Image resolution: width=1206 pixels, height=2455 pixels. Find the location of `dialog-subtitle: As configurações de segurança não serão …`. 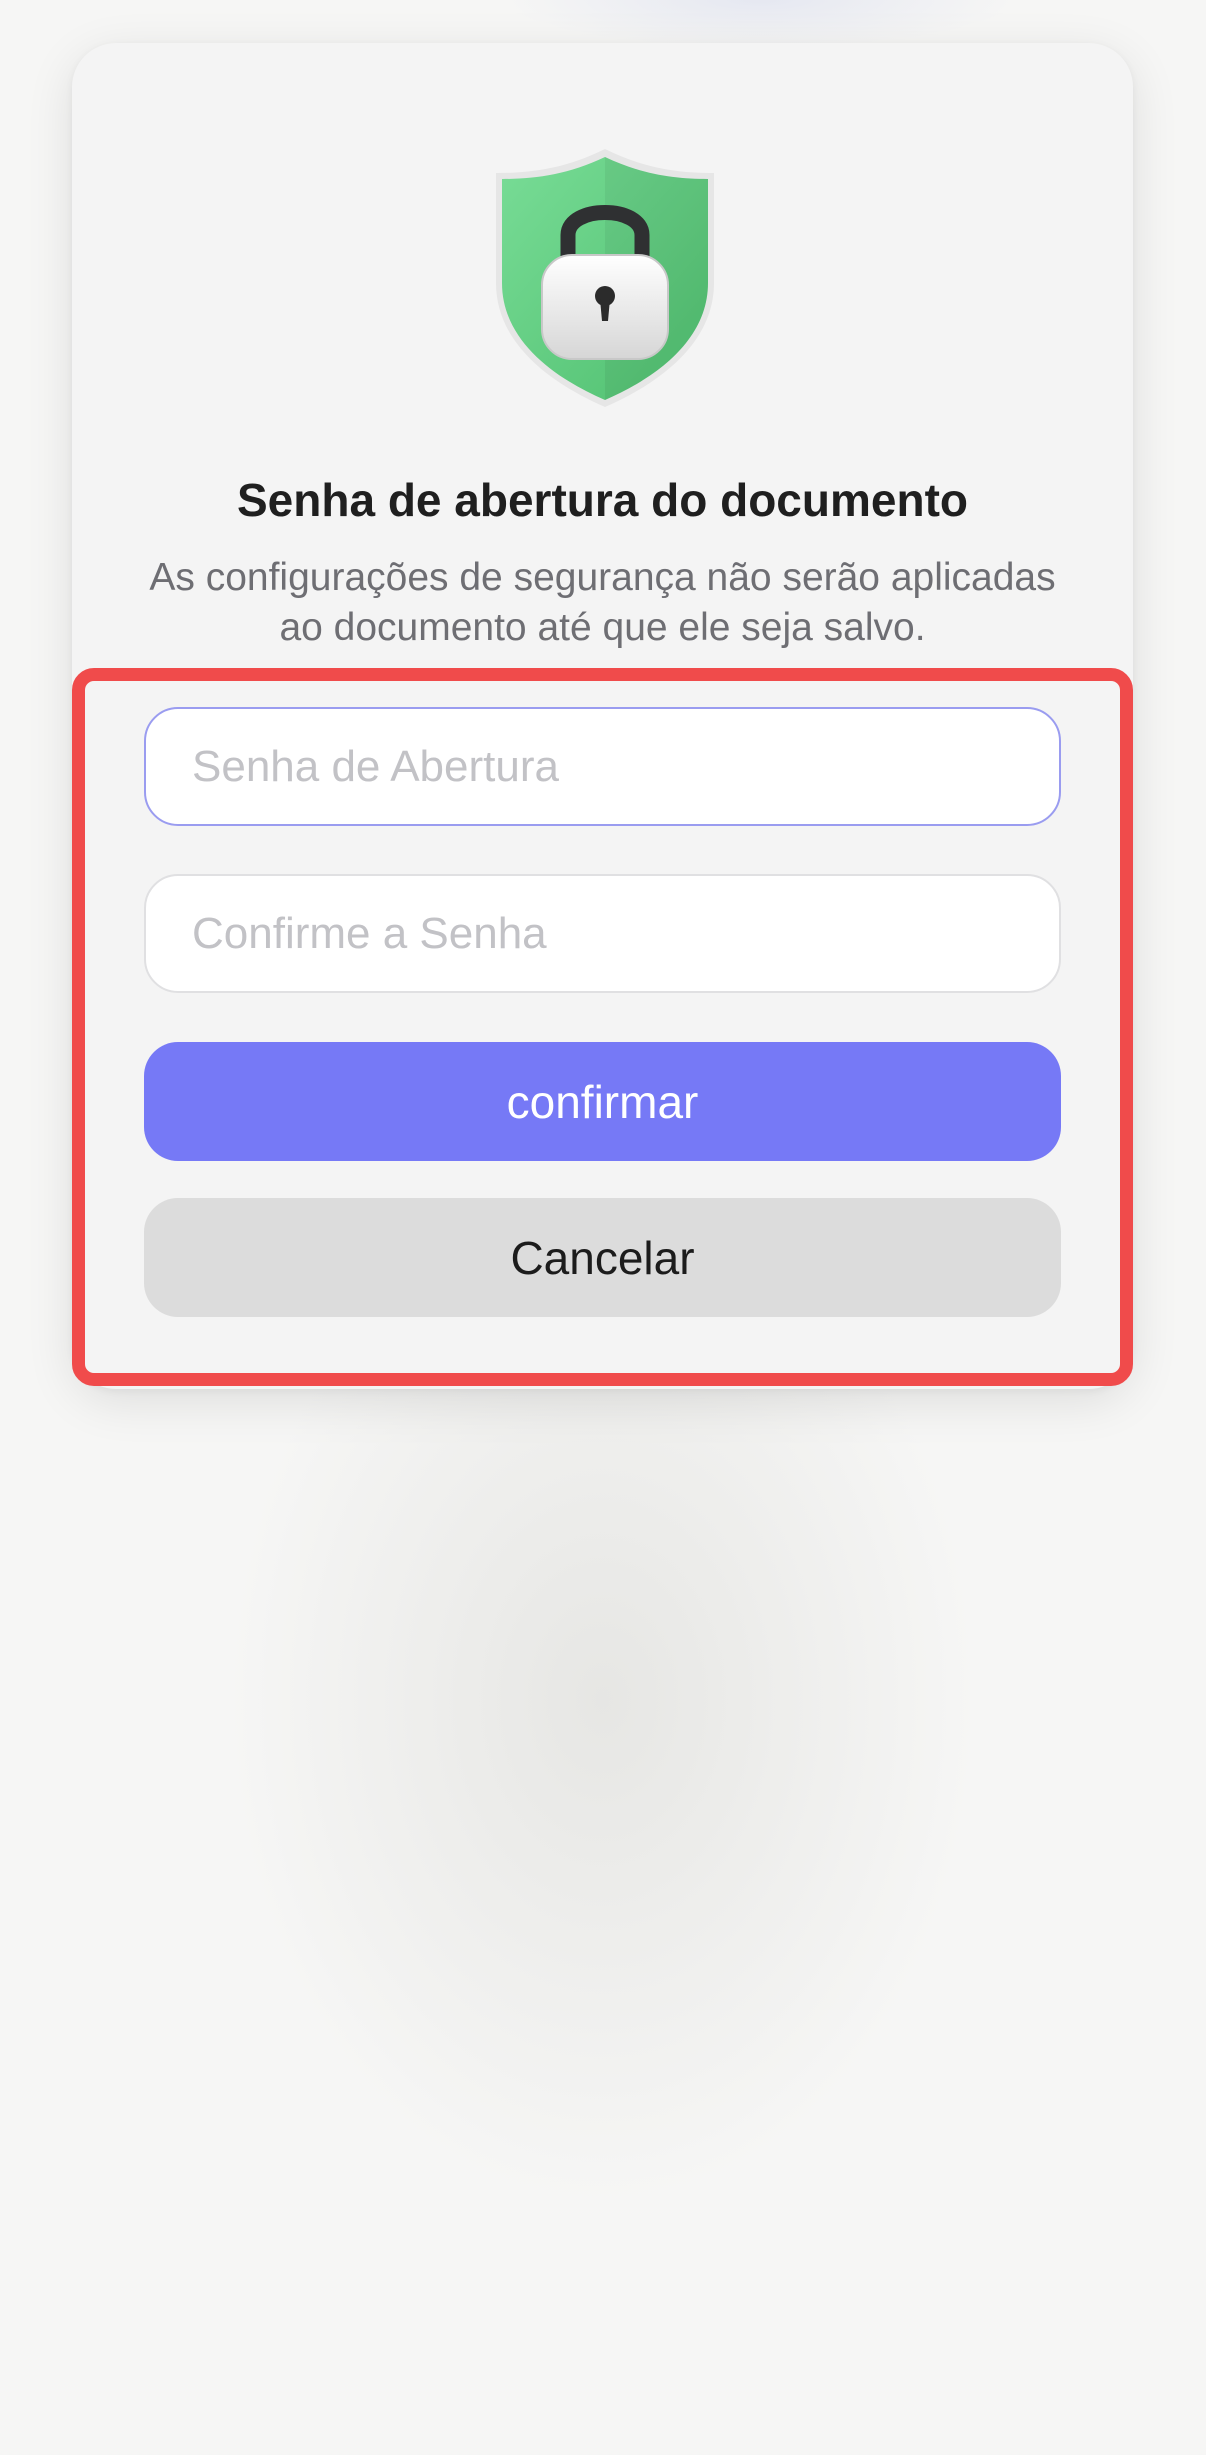

dialog-subtitle: As configurações de segurança não serão … is located at coordinates (602, 602).